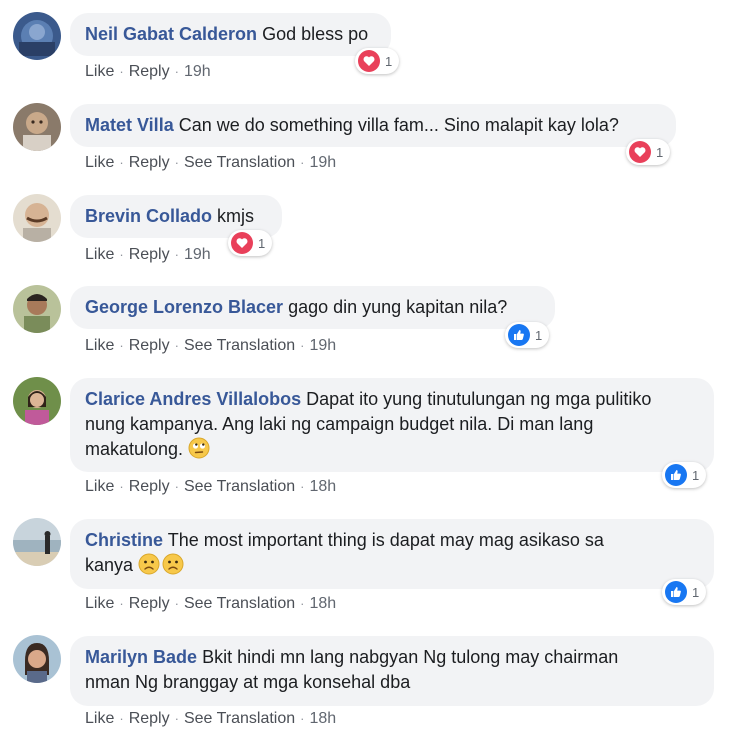 This screenshot has height=744, width=750. I want to click on author-name: Marilyn Bade, so click(141, 657).